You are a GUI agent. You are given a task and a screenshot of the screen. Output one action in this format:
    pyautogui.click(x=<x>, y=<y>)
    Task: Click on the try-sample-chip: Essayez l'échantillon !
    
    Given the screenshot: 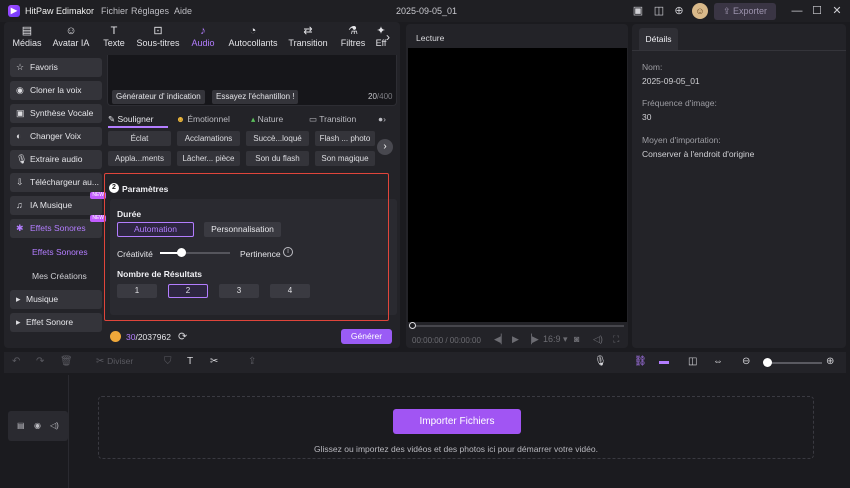 What is the action you would take?
    pyautogui.click(x=255, y=97)
    